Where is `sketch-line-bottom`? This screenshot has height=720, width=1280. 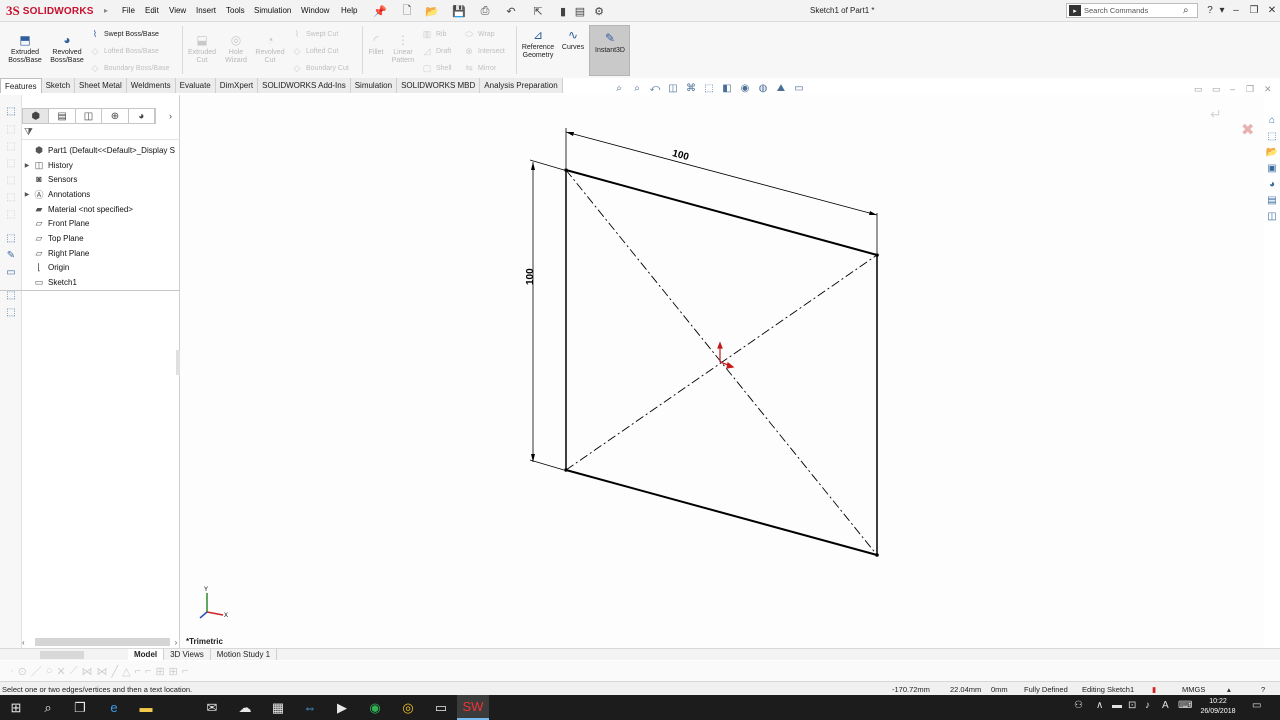
sketch-line-bottom is located at coordinates (721, 512).